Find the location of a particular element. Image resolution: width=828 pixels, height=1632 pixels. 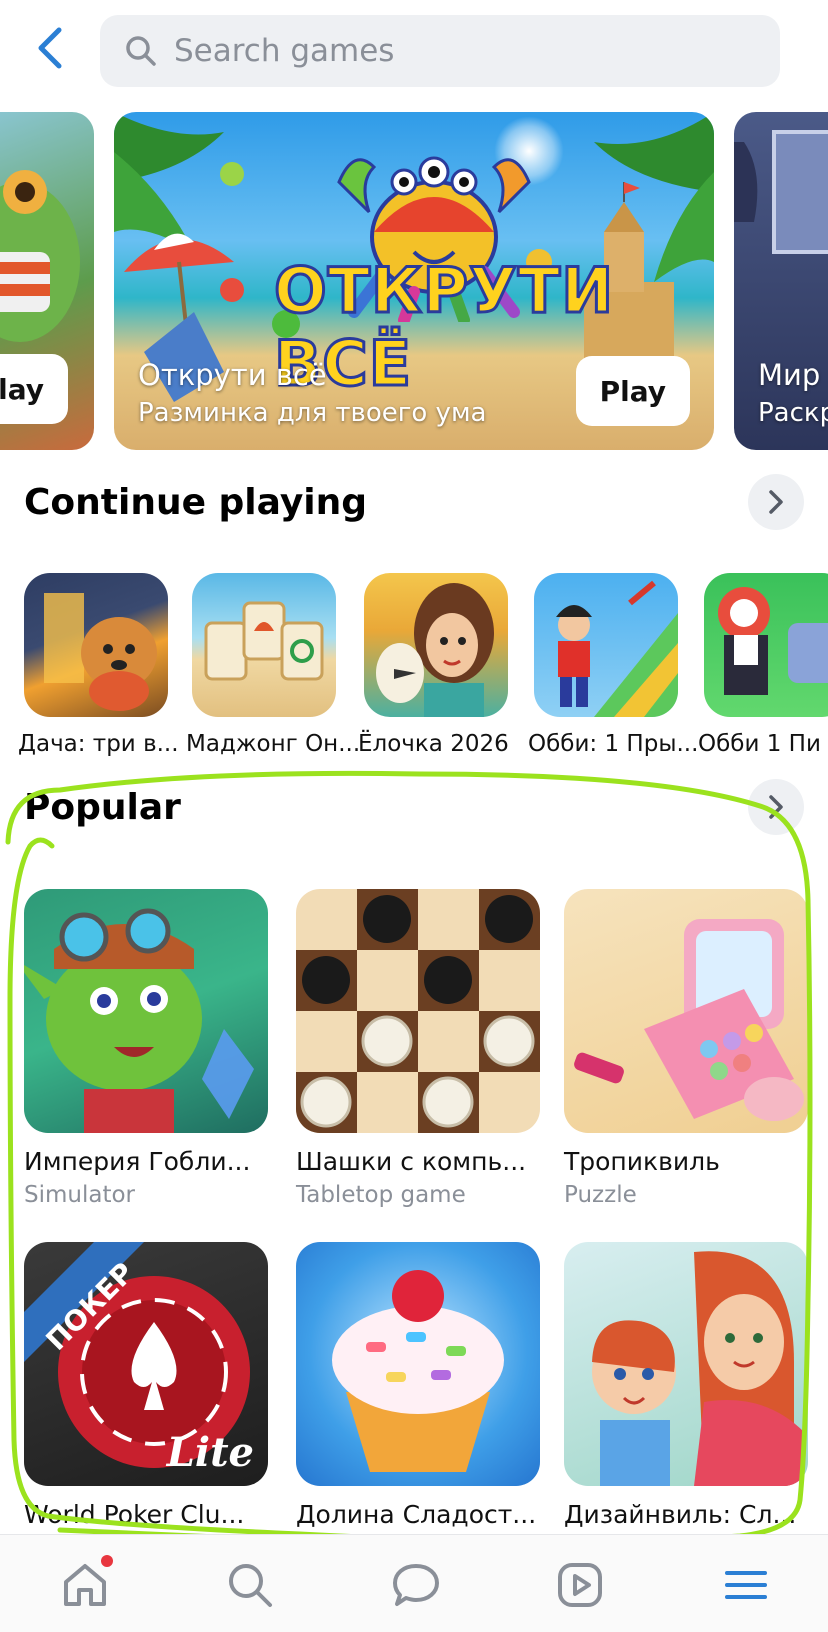

popular-item: Шашки с компь... Tabletop game is located at coordinates (418, 1048).